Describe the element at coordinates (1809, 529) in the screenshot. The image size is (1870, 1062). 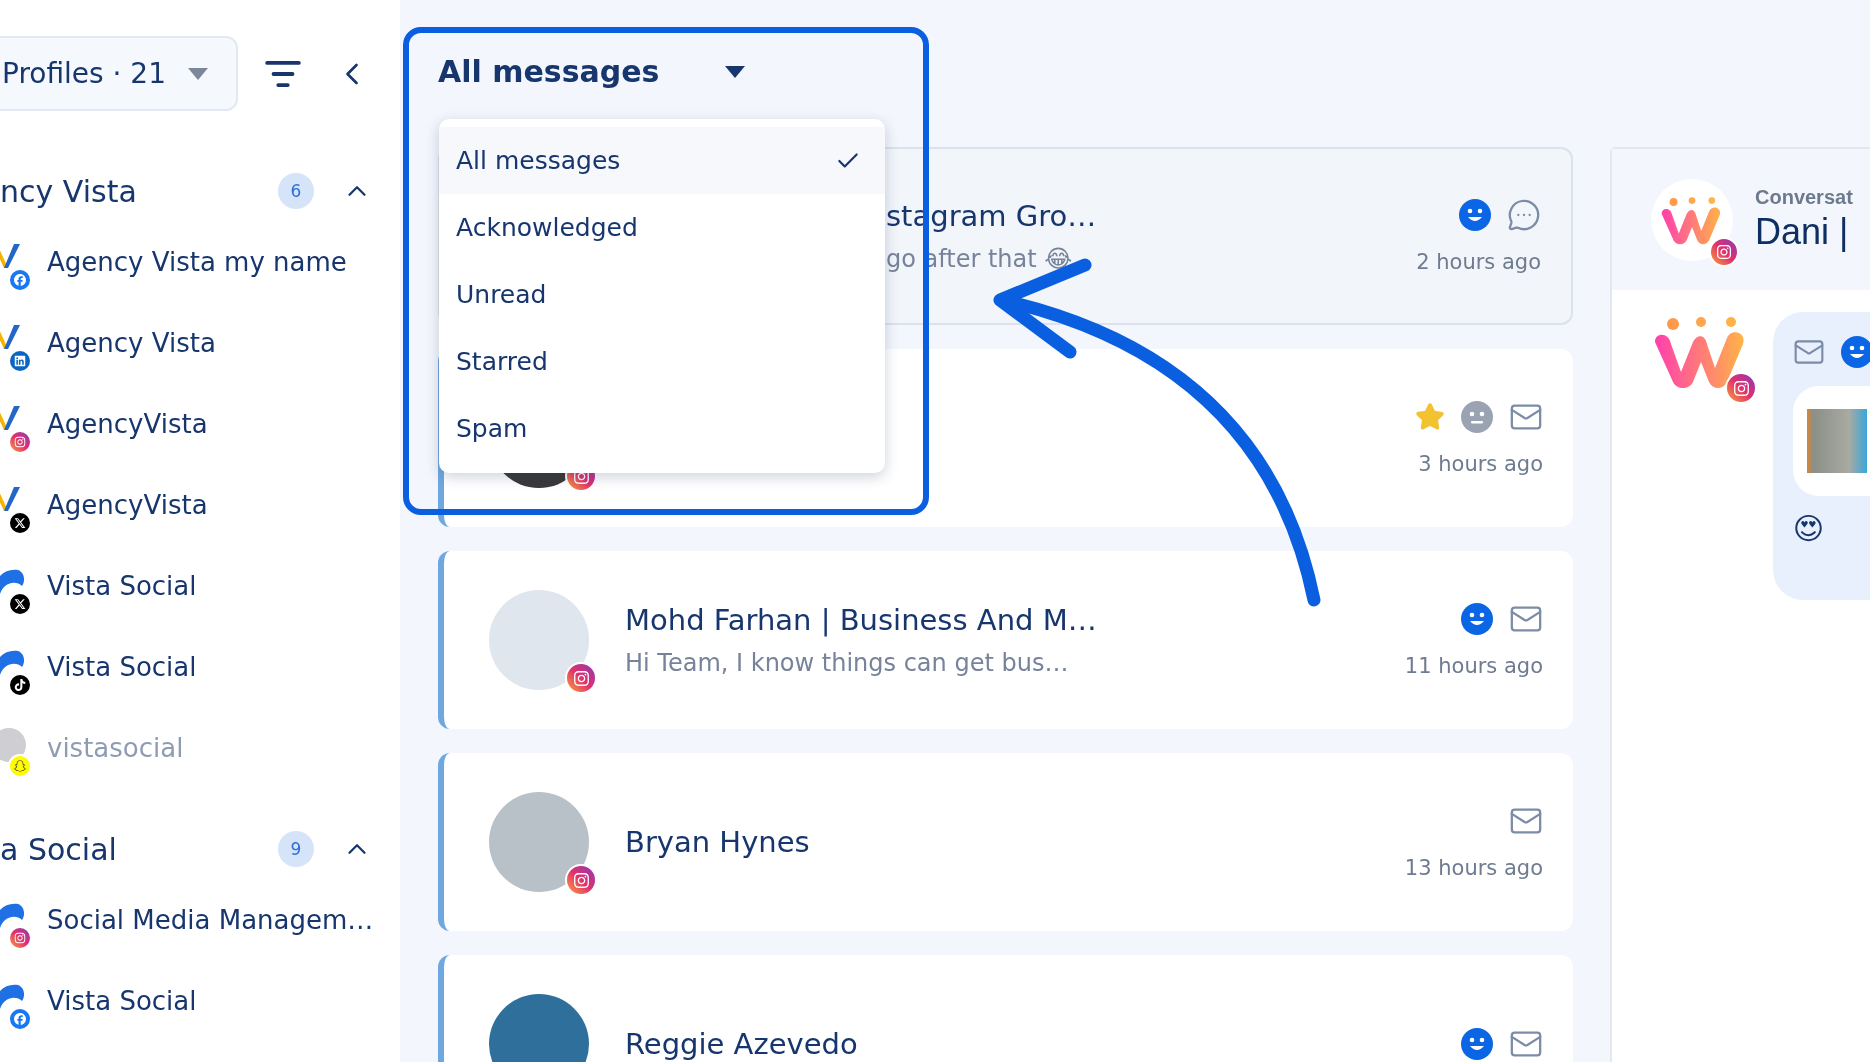
I see `emoji: 😍` at that location.